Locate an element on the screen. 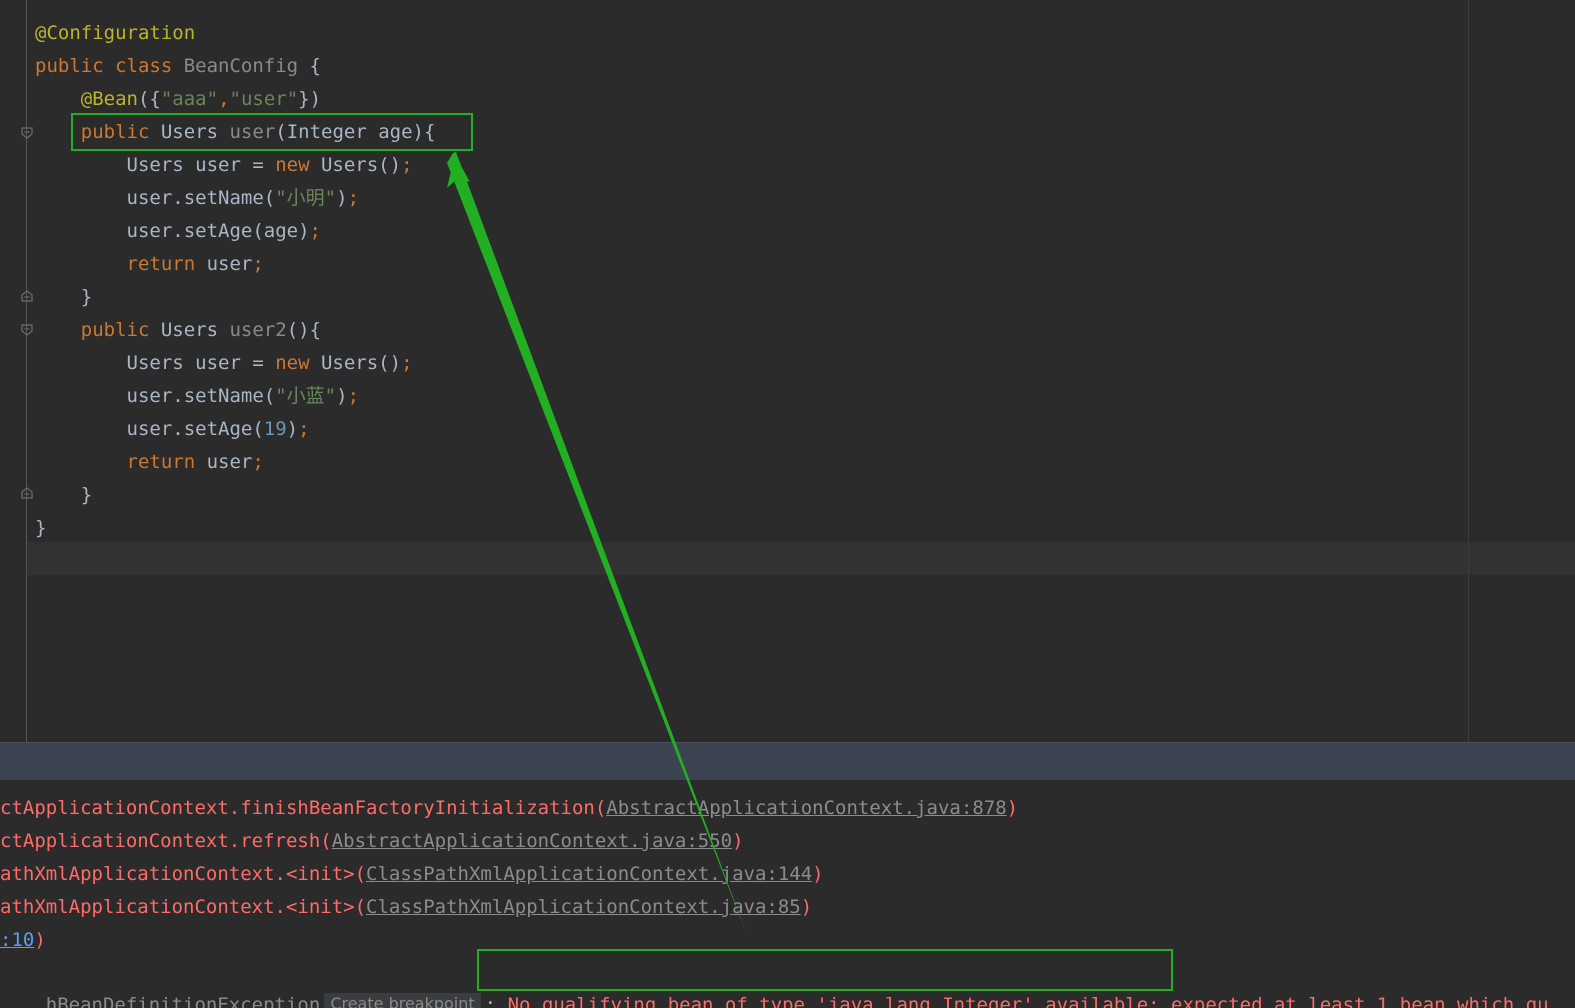 The height and width of the screenshot is (1008, 1575). stack-trace-line: :10) is located at coordinates (23, 940).